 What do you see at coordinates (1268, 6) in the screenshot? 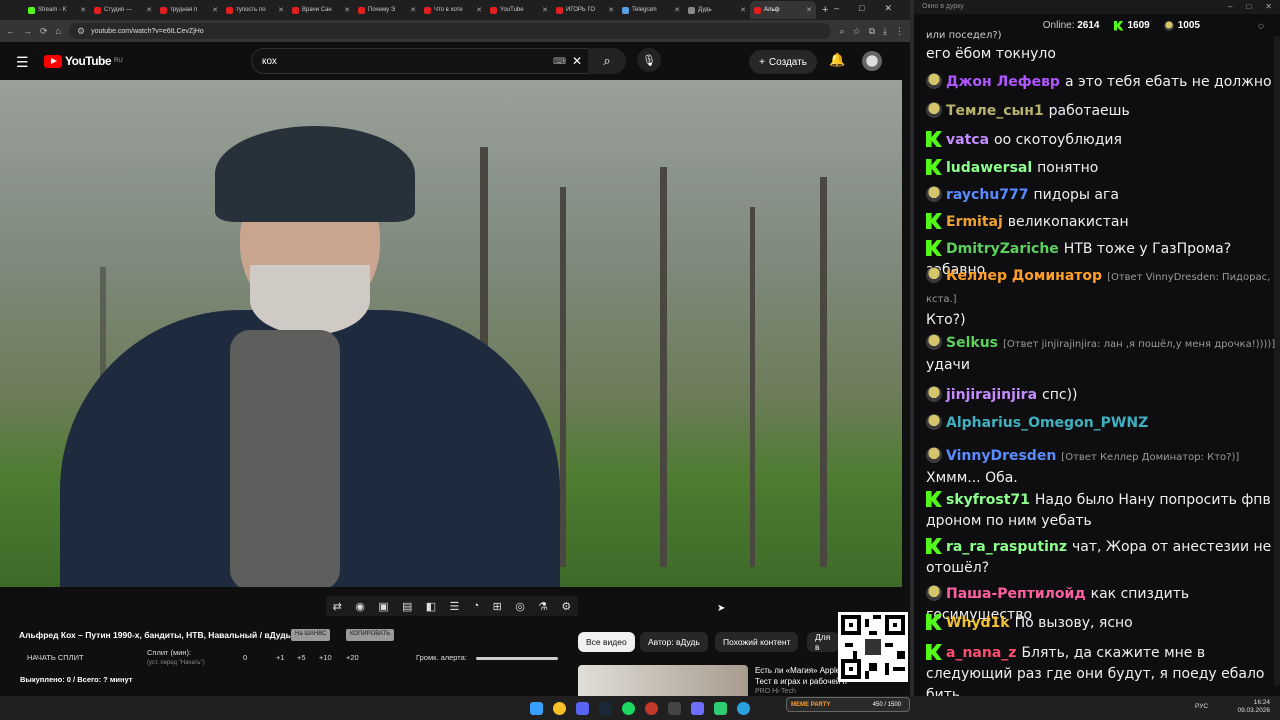
I see `chat-close-icon: ✕` at bounding box center [1268, 6].